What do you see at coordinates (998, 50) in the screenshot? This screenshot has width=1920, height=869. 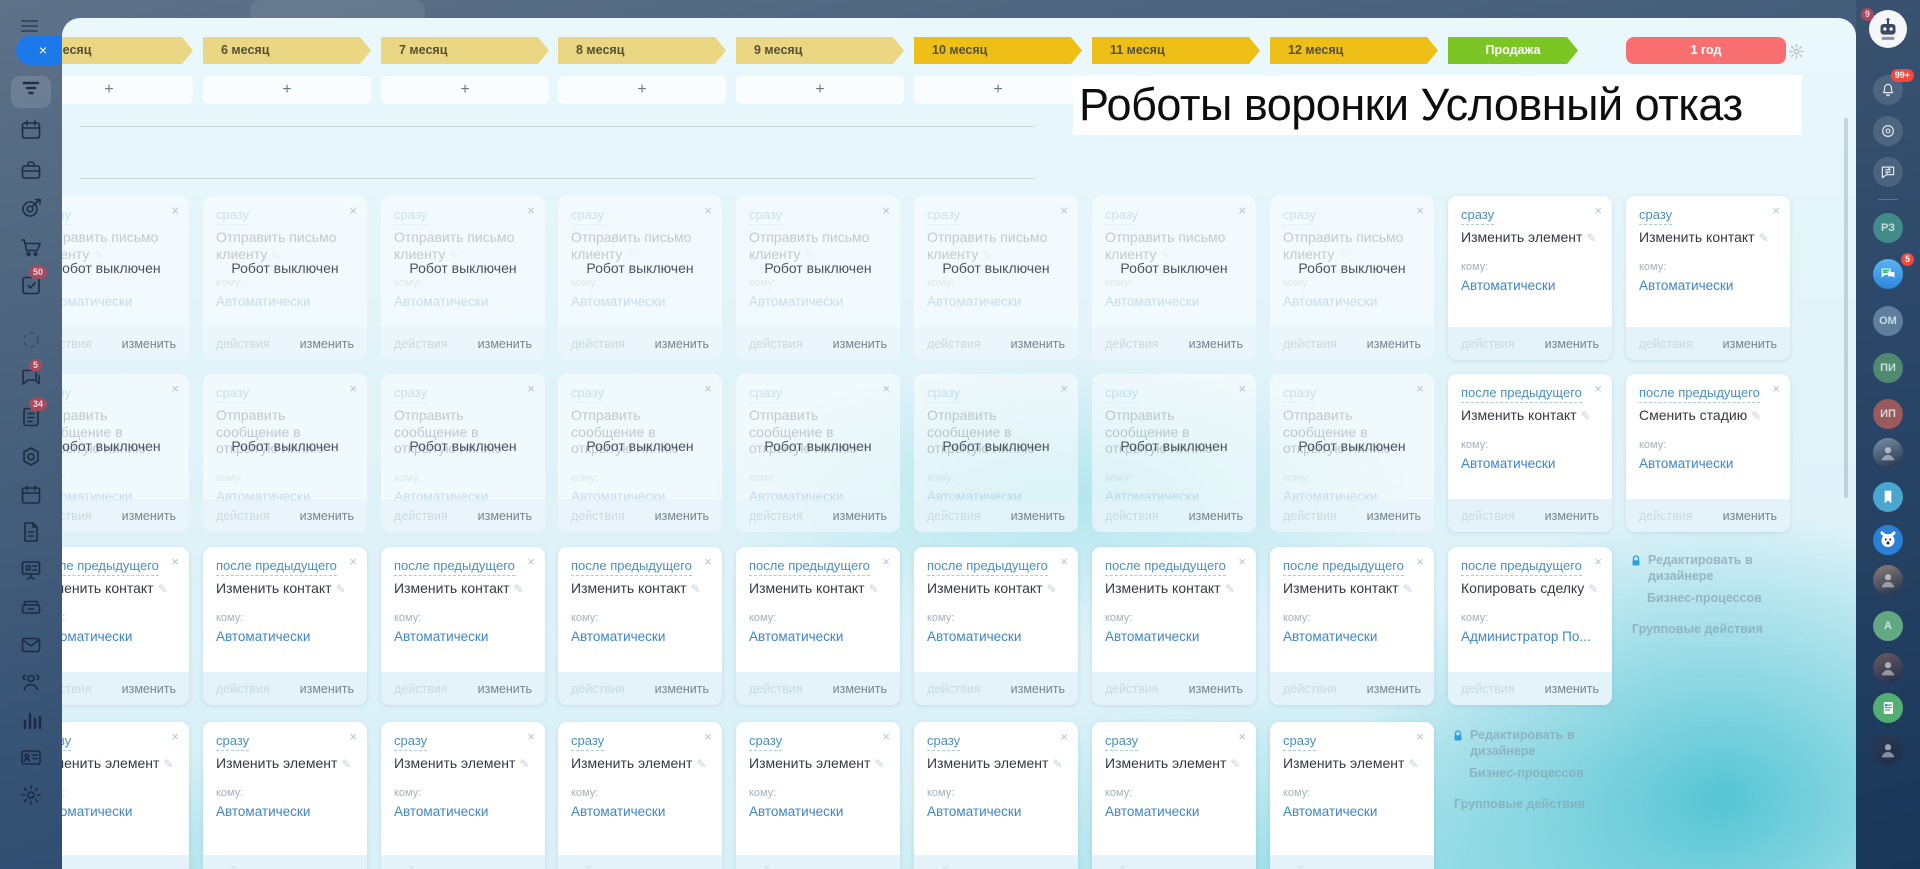 I see `stage-tab-6: 10 месяц` at bounding box center [998, 50].